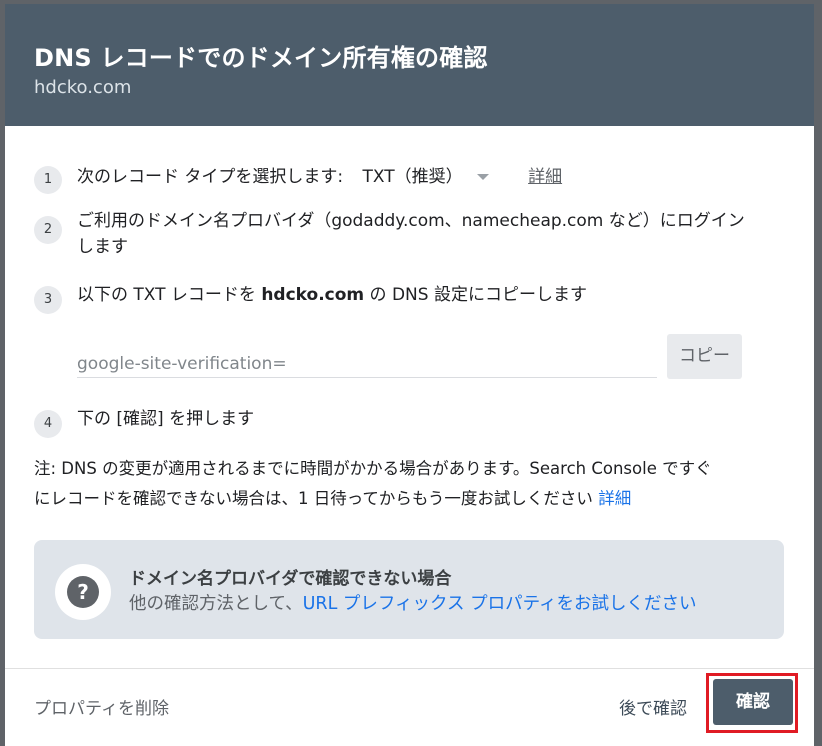 This screenshot has width=822, height=746. Describe the element at coordinates (313, 295) in the screenshot. I see `step-3-domain: hdcko.com` at that location.